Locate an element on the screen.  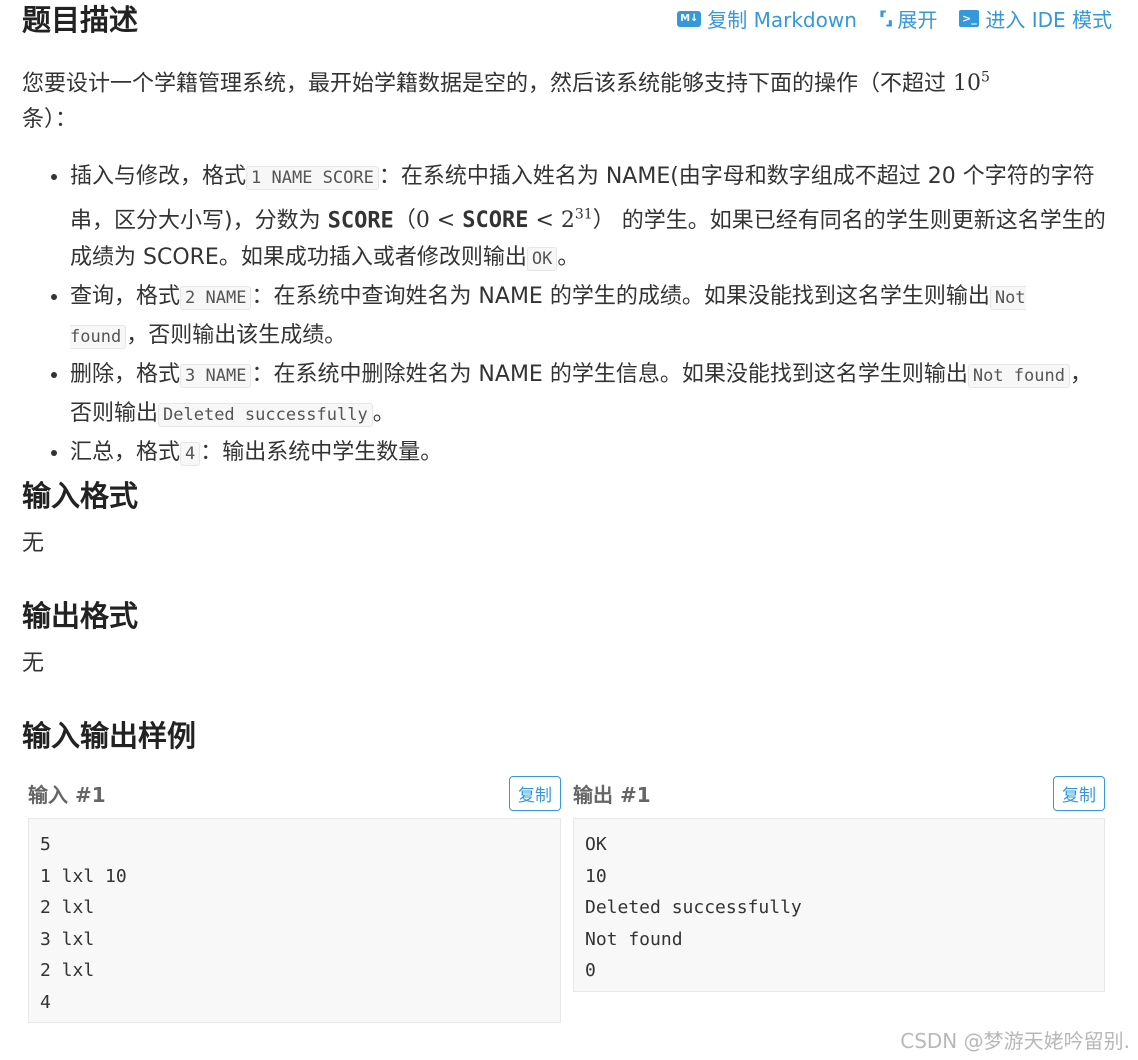
sample-input-panel: 输入 #1 复制 is located at coordinates (294, 793).